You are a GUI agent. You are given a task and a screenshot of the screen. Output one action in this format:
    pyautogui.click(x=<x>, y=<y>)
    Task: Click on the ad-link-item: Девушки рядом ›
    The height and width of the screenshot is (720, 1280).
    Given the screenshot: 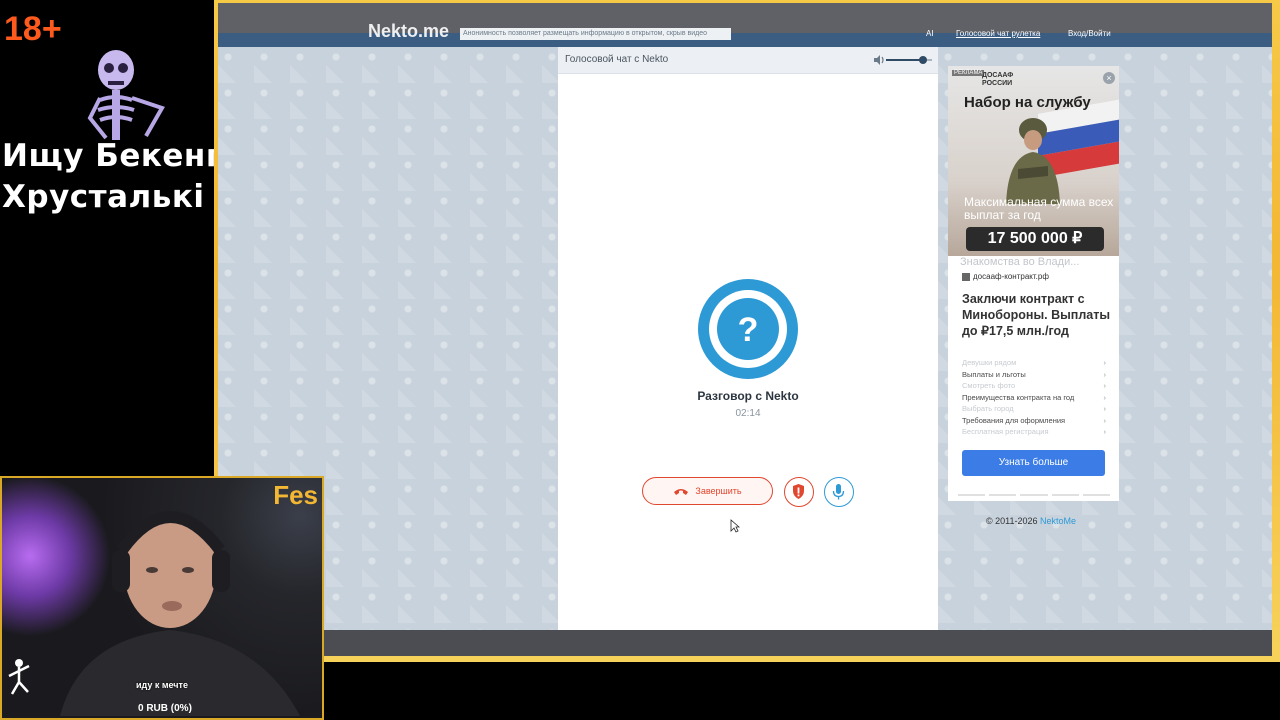 What is the action you would take?
    pyautogui.click(x=1034, y=363)
    